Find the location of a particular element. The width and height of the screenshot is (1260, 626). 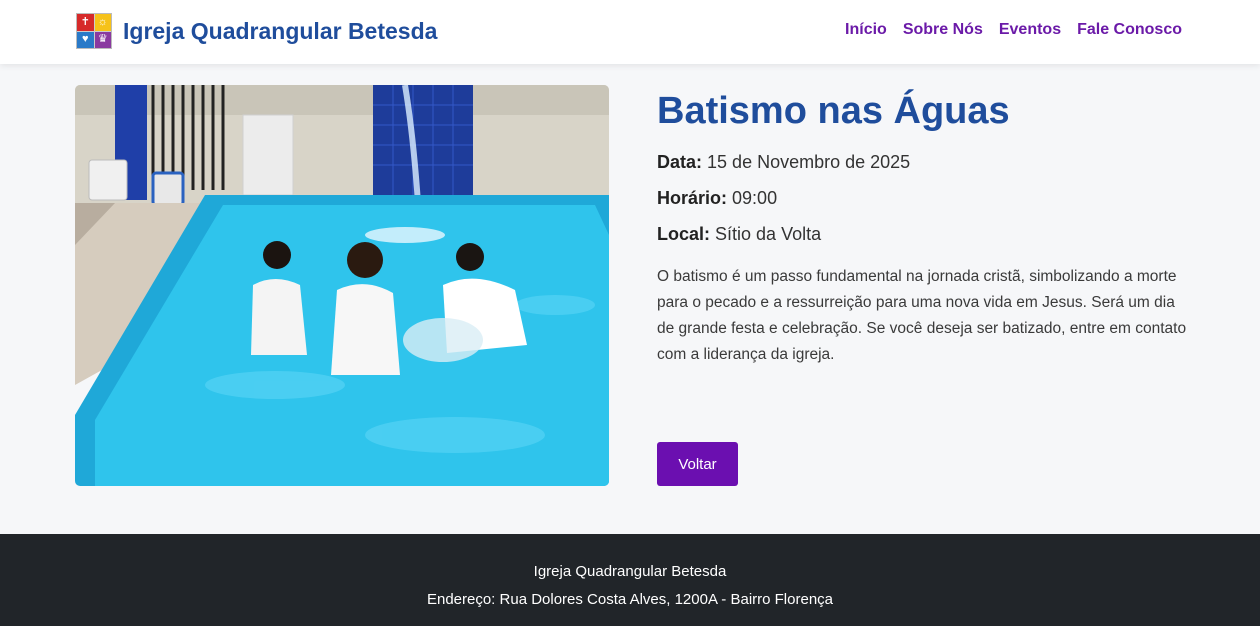

time-value: 09:00 is located at coordinates (755, 198).